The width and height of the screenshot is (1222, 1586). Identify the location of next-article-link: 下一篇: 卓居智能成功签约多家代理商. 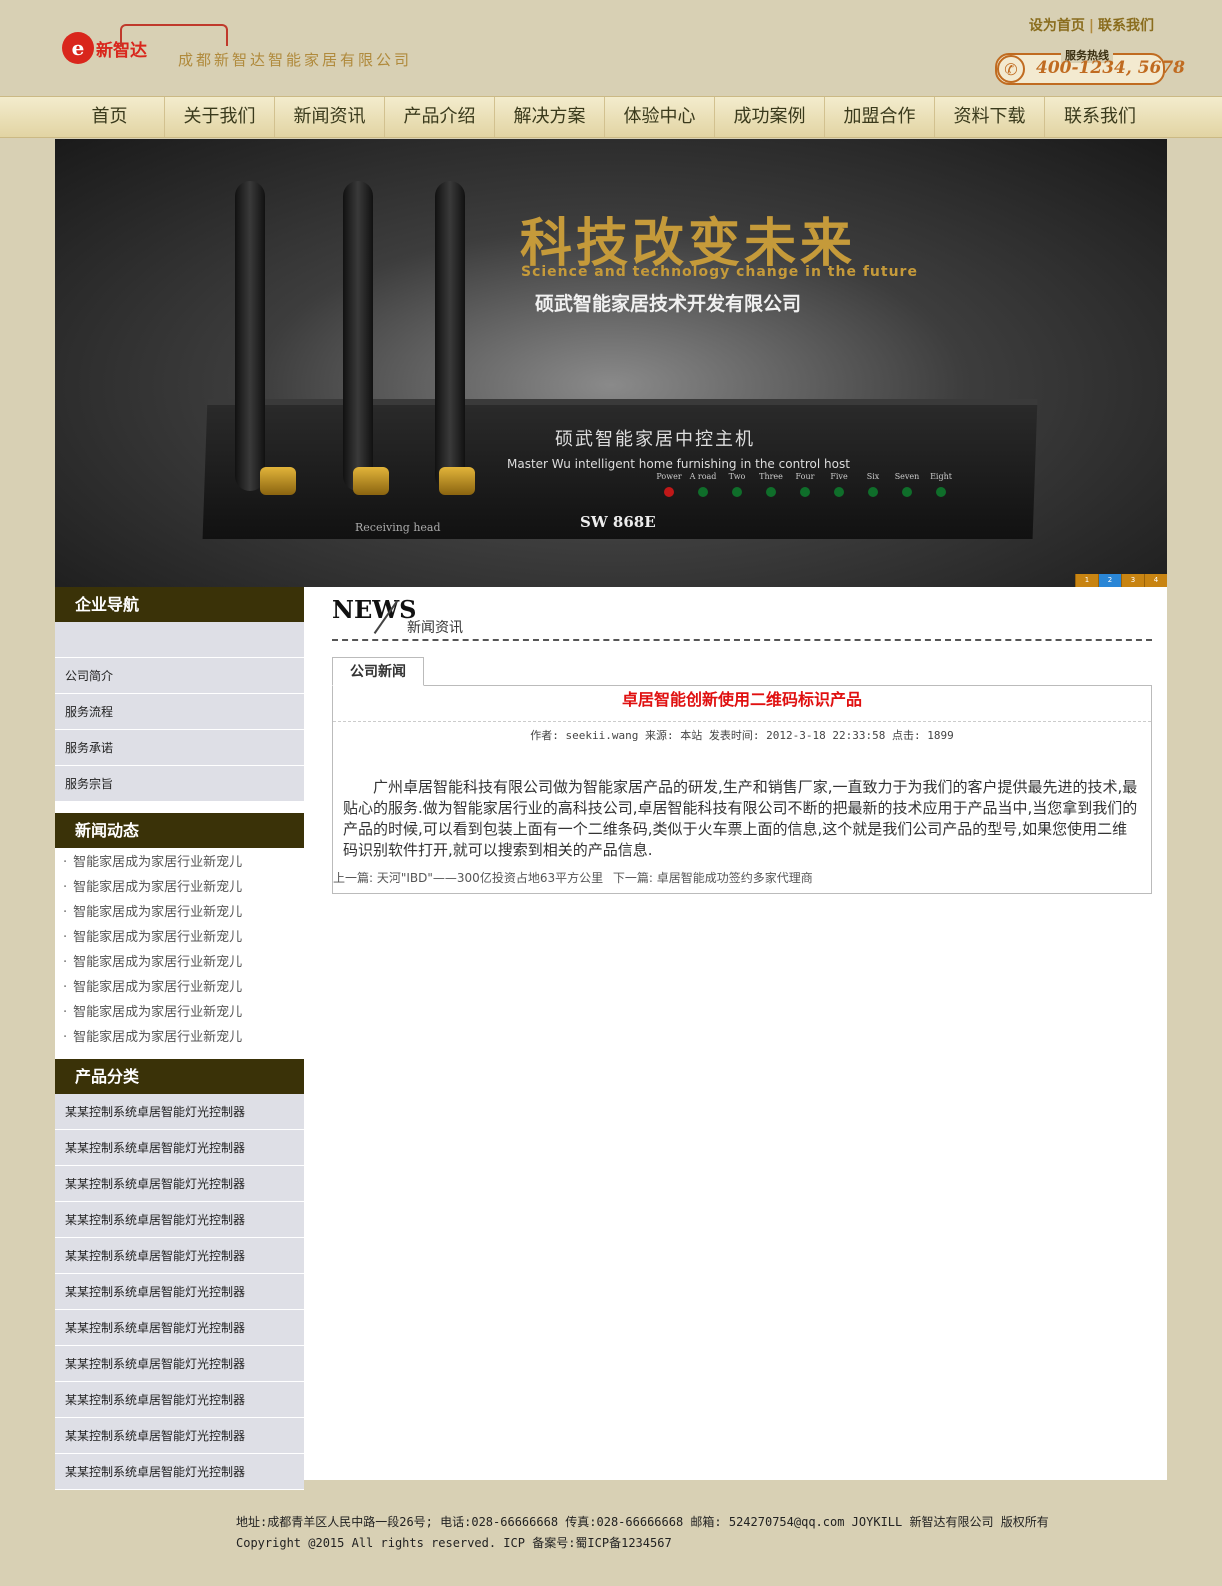
(713, 878).